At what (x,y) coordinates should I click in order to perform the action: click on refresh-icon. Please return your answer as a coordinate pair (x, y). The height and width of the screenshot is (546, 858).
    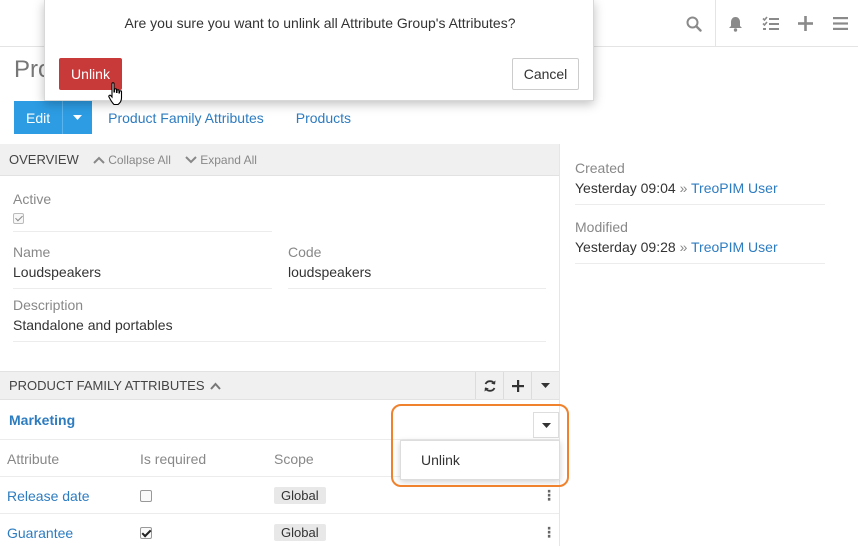
    Looking at the image, I should click on (489, 385).